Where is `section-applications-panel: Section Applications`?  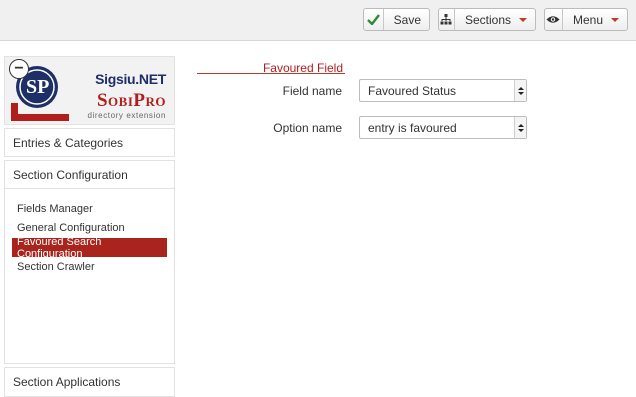
section-applications-panel: Section Applications is located at coordinates (89, 382).